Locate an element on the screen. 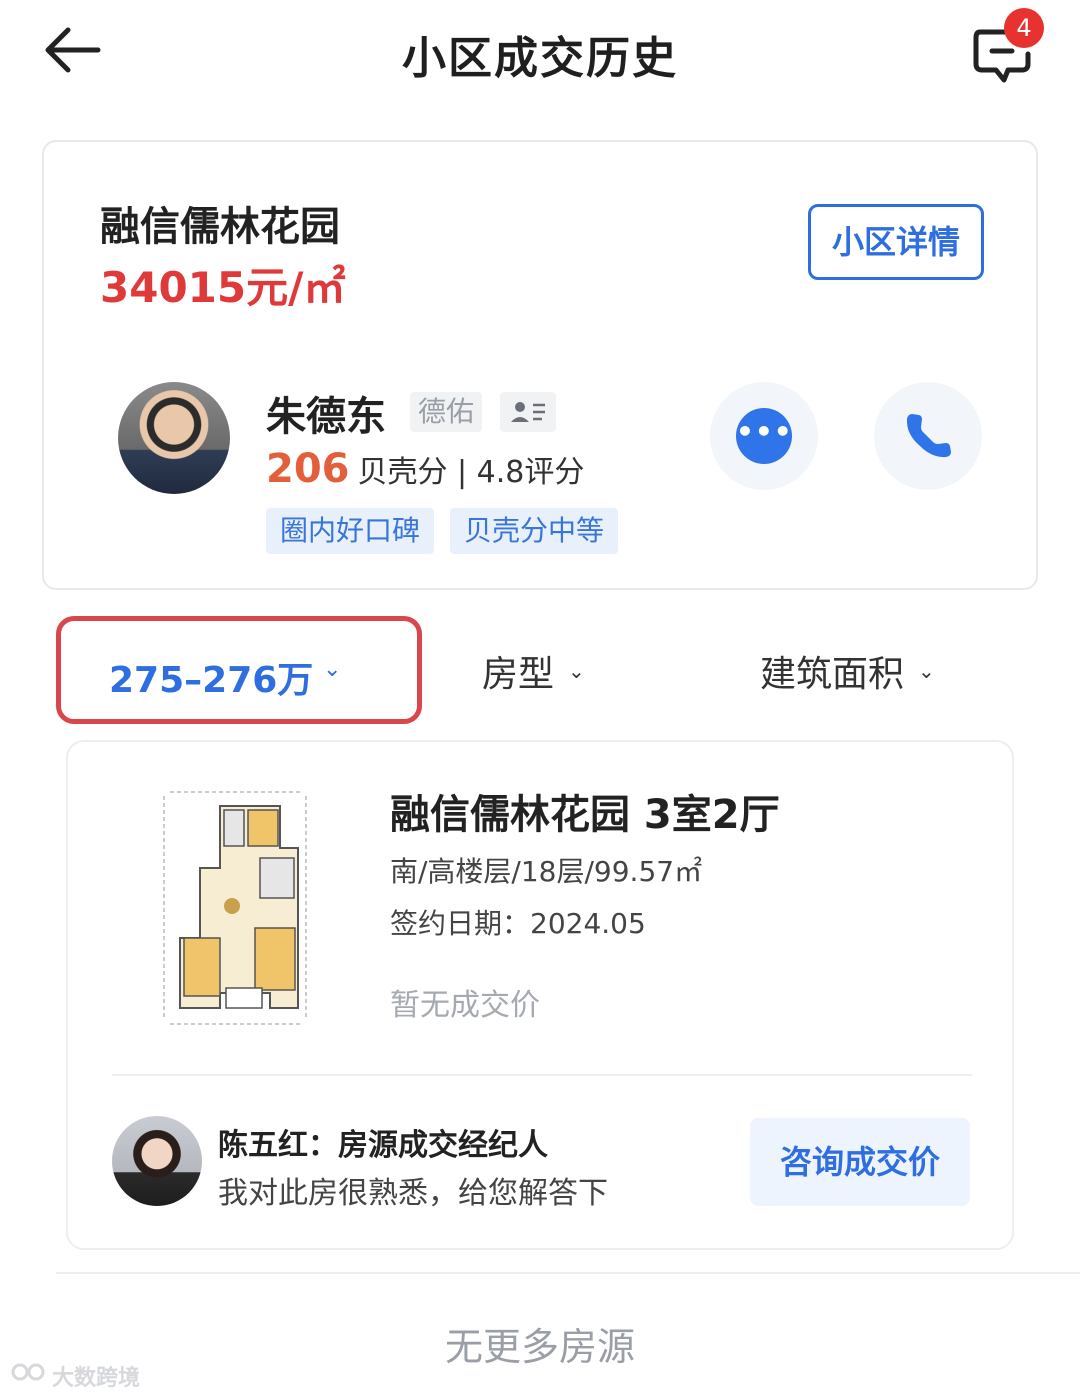  room-type-filter-dropdown: 房型 ⌄ is located at coordinates (533, 671).